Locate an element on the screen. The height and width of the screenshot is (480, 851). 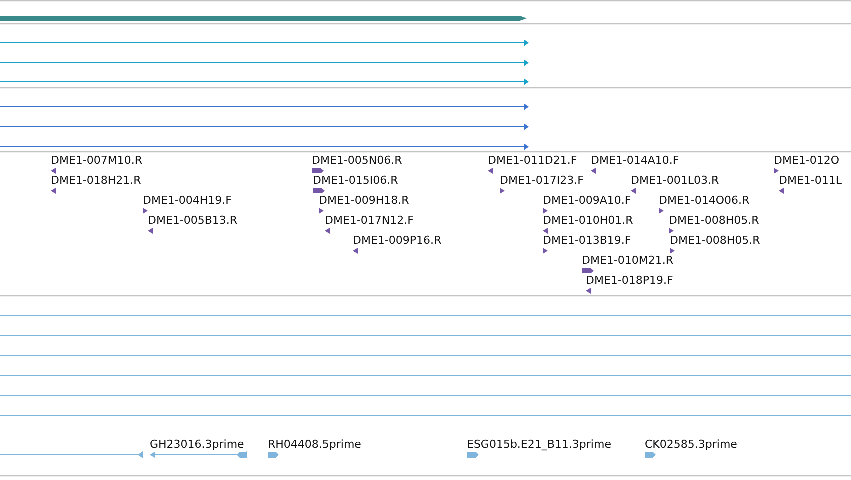
feature-label: DME1-011L is located at coordinates (810, 180).